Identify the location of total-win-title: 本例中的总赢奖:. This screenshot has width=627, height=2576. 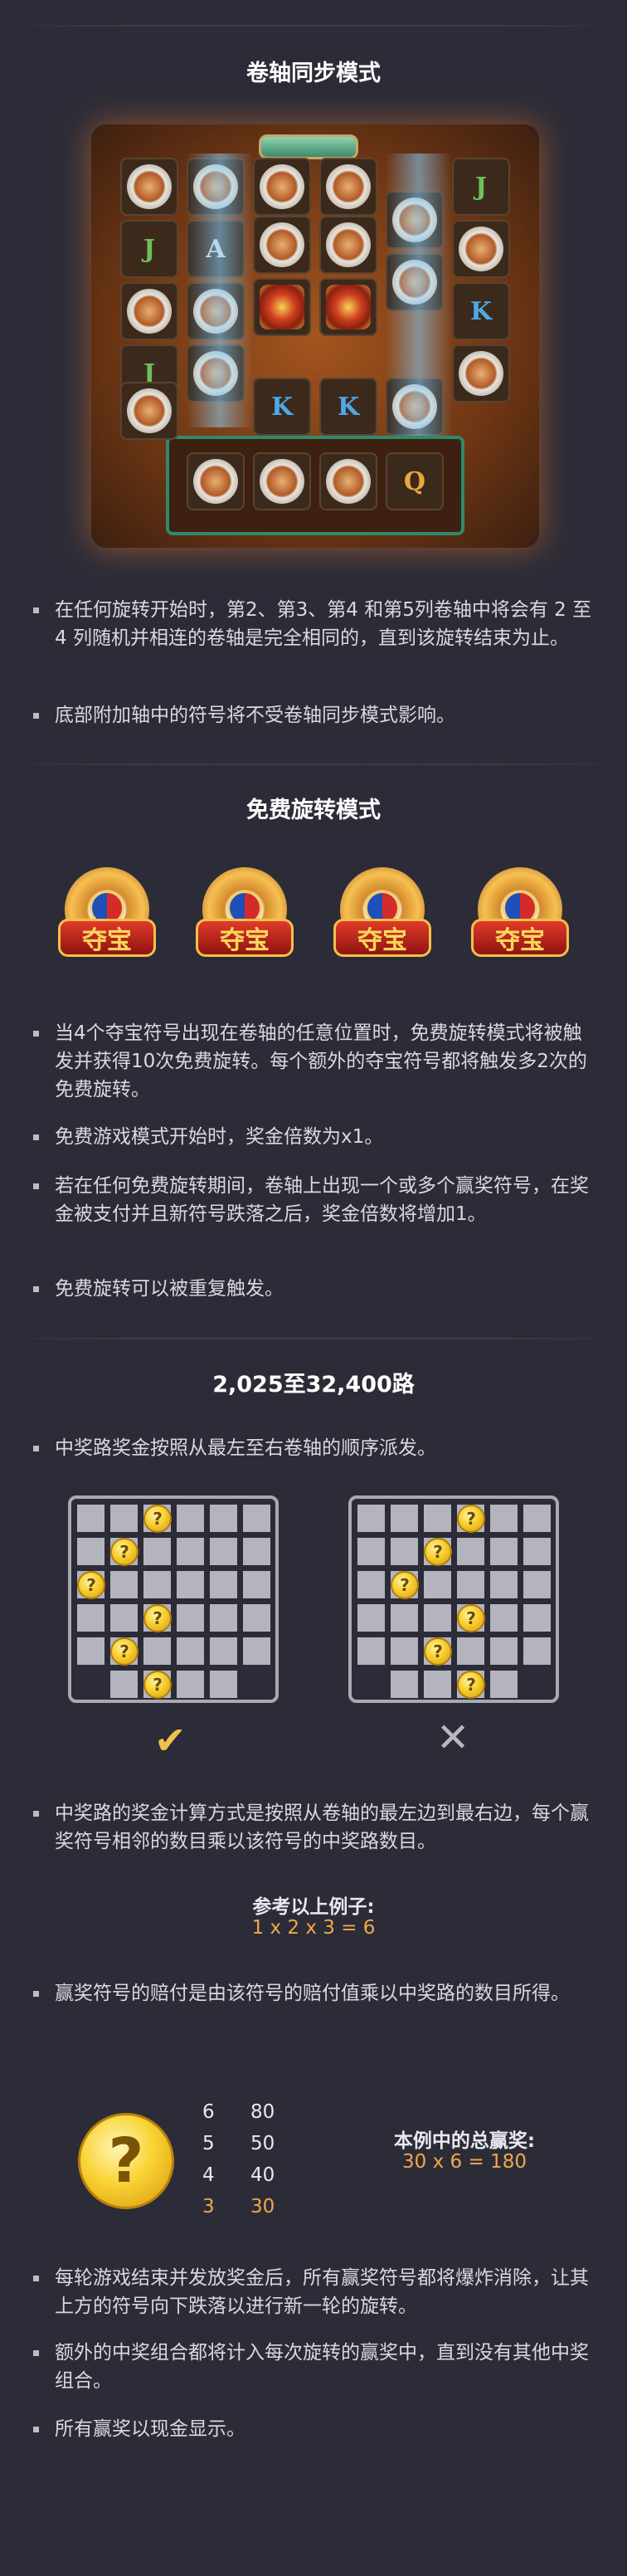
(465, 2141).